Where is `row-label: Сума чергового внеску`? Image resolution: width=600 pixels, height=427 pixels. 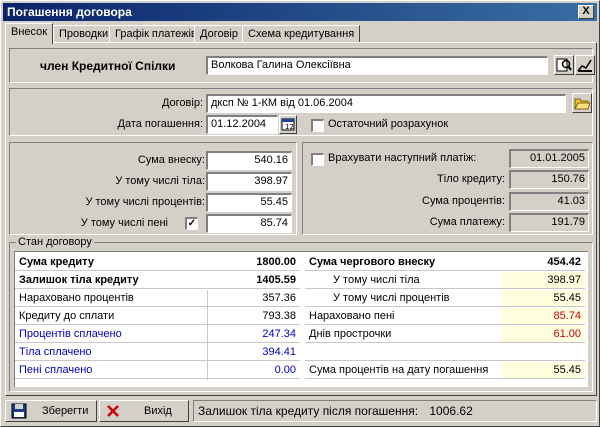
row-label: Сума чергового внеску is located at coordinates (372, 262).